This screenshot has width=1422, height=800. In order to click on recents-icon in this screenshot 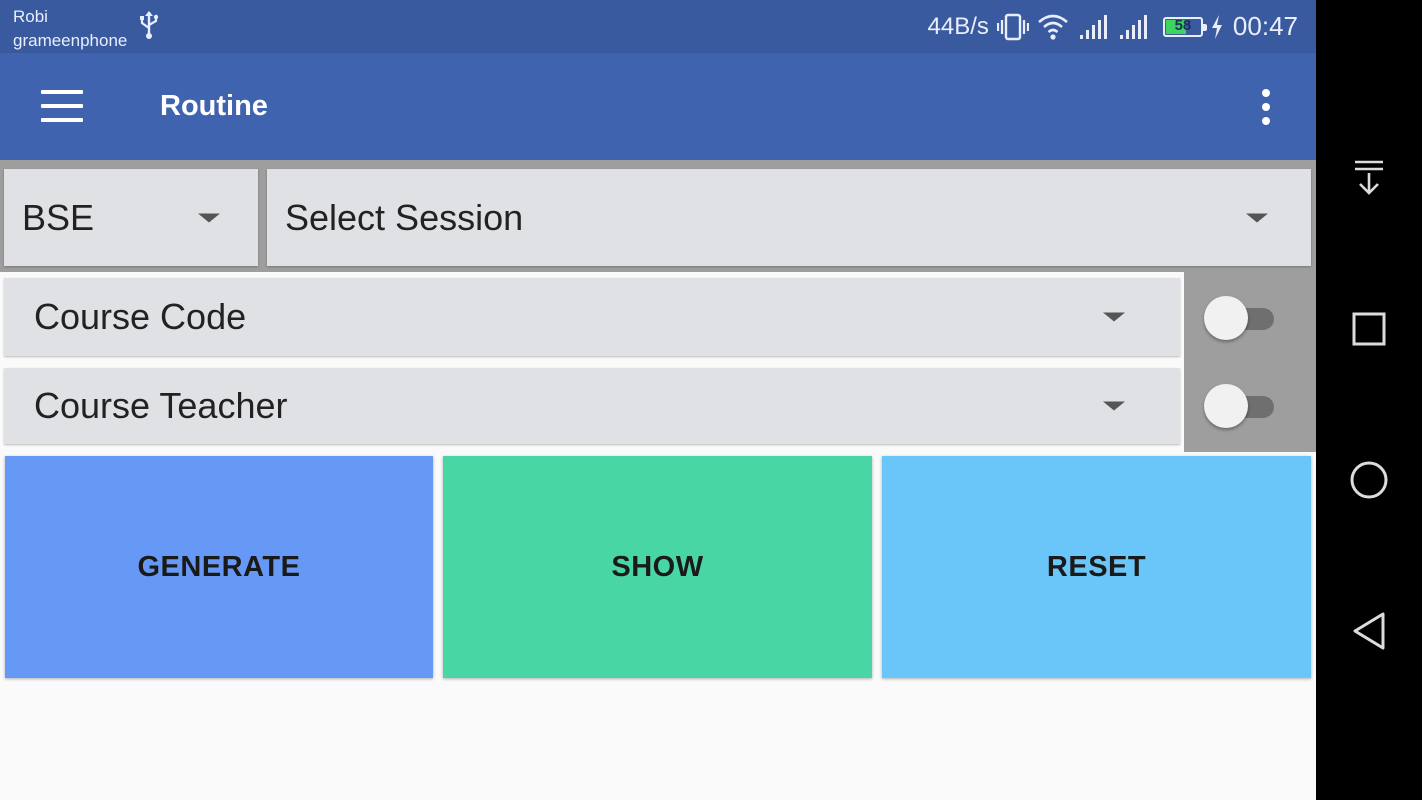, I will do `click(1369, 329)`.